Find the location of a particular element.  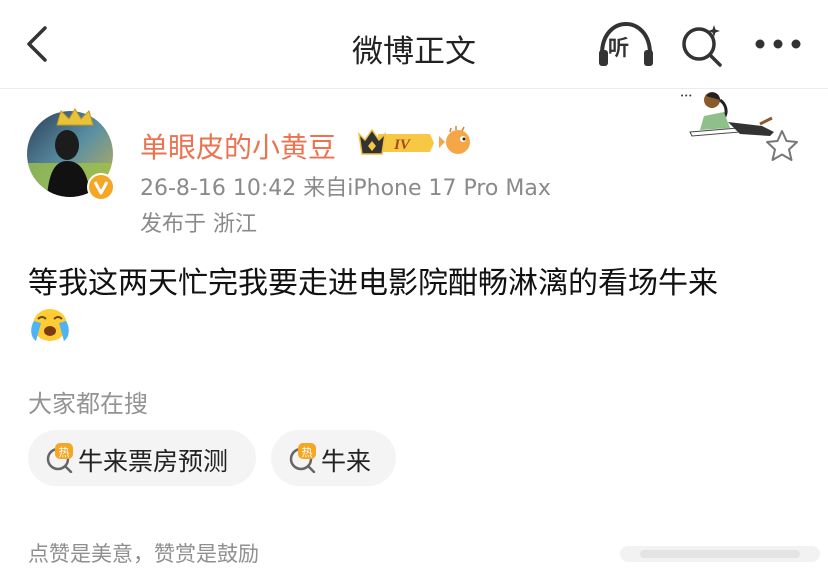

hot-search-label: 大家都在搜 is located at coordinates (88, 404).